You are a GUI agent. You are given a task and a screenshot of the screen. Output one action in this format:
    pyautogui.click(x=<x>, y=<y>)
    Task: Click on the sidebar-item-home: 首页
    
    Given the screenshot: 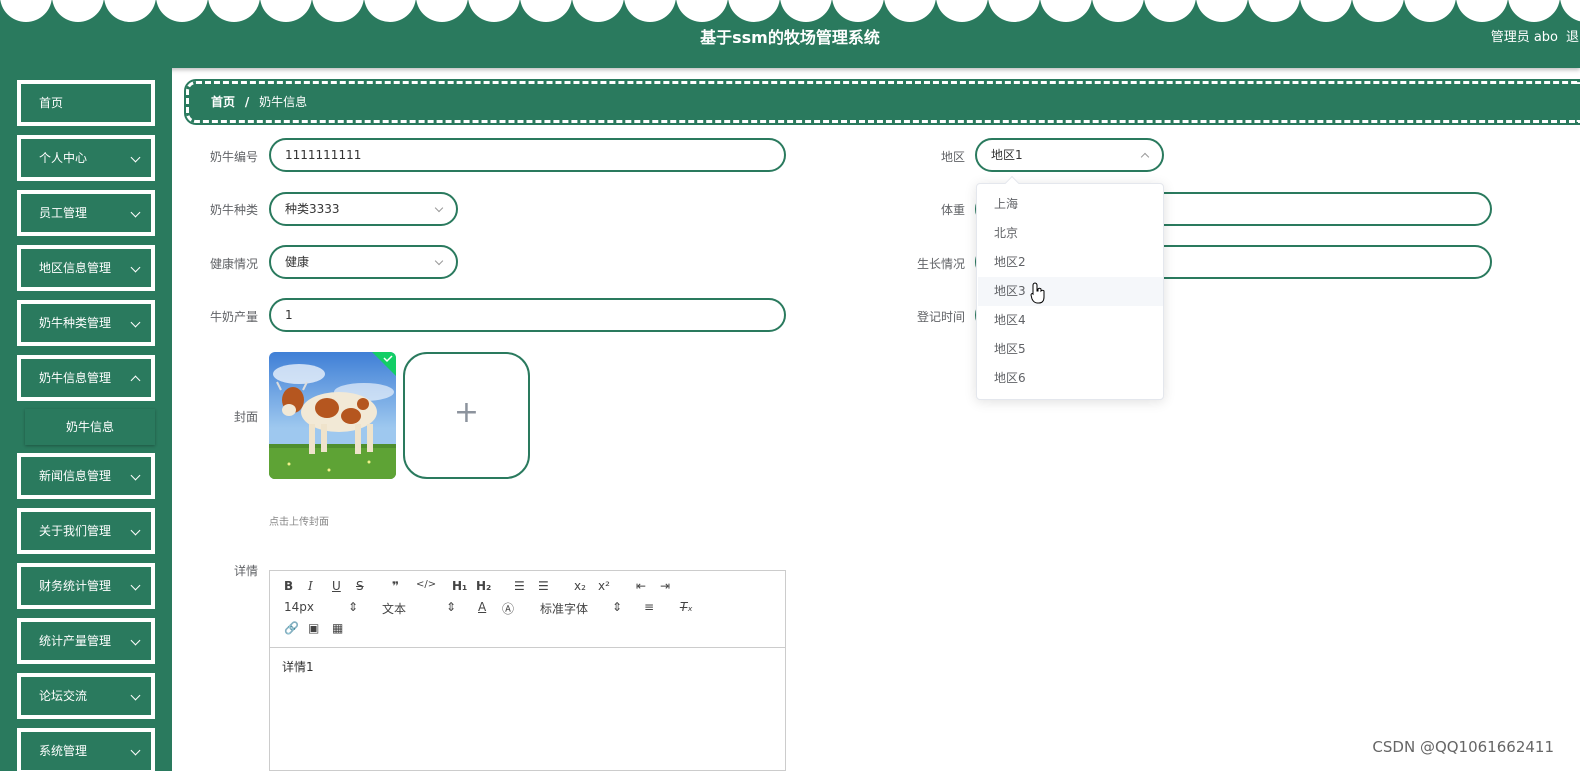 What is the action you would take?
    pyautogui.click(x=86, y=103)
    